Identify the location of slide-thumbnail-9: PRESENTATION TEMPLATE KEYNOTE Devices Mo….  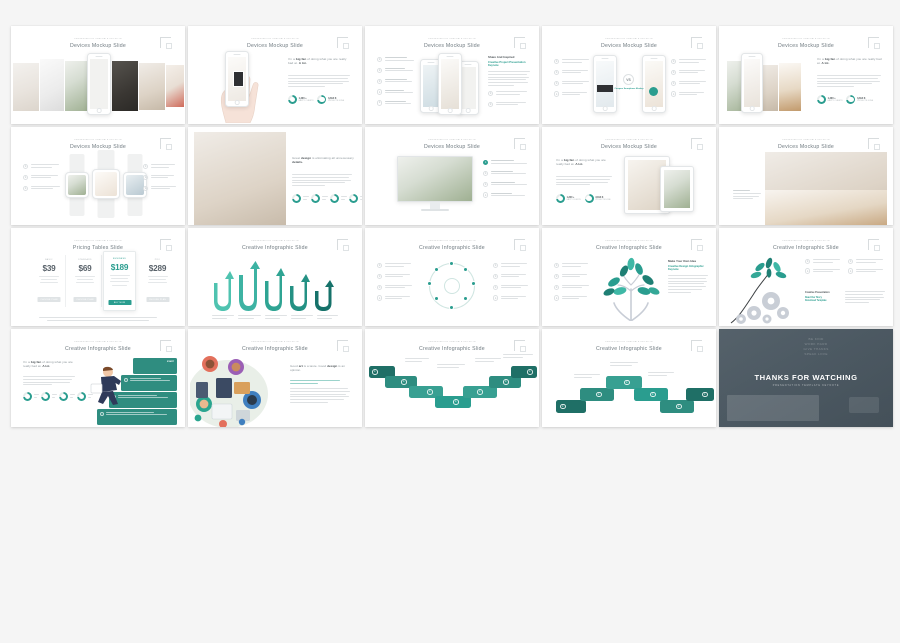
(629, 176).